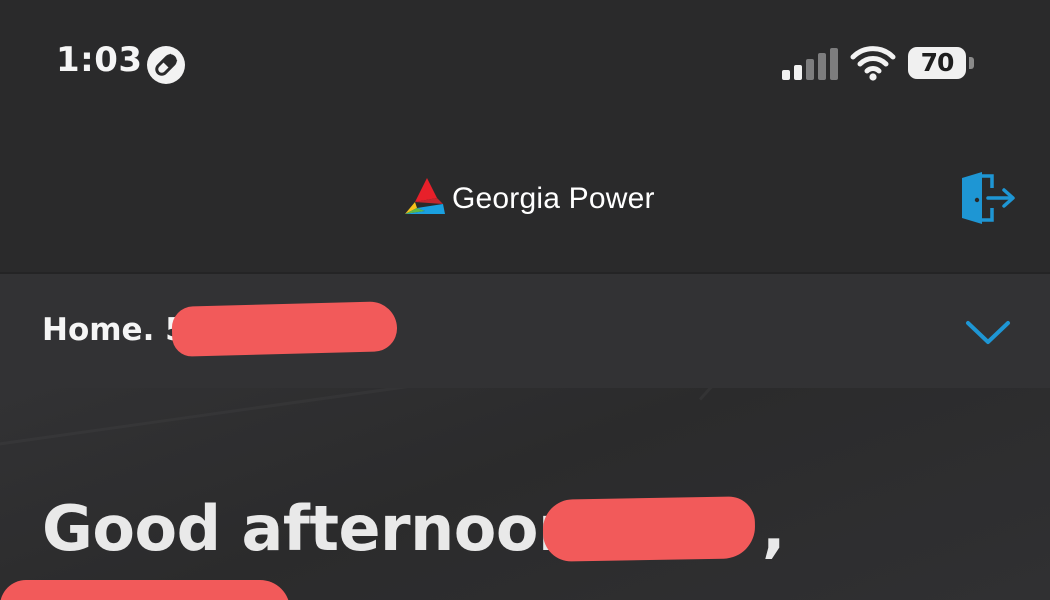  Describe the element at coordinates (553, 198) in the screenshot. I see `brand-name: Georgia Power` at that location.